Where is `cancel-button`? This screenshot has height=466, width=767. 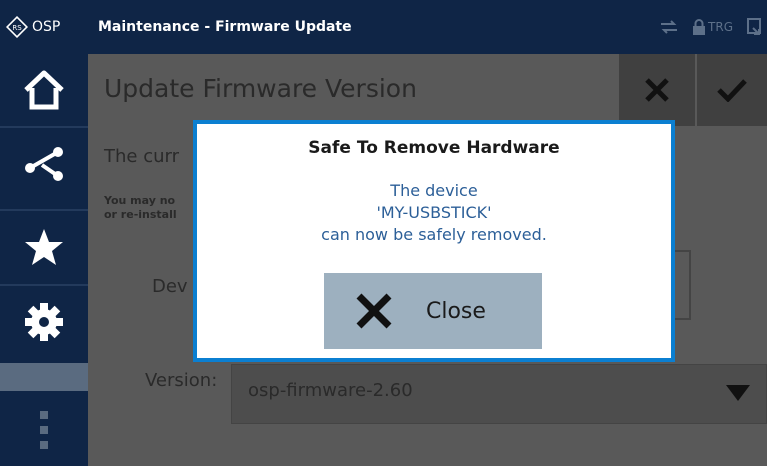
cancel-button is located at coordinates (657, 90).